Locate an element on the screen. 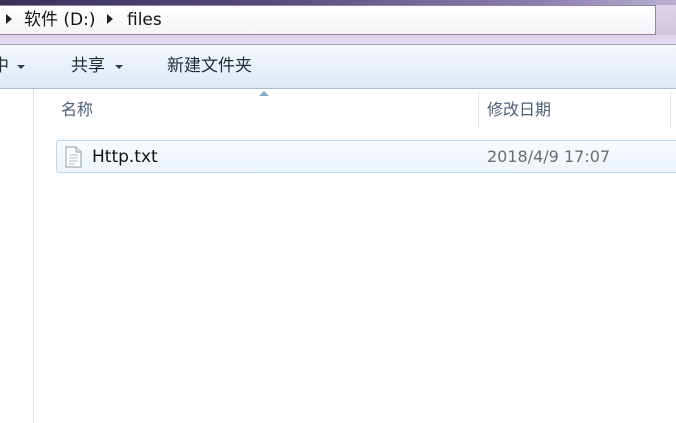  column-header-date-label: 修改日期 is located at coordinates (519, 109).